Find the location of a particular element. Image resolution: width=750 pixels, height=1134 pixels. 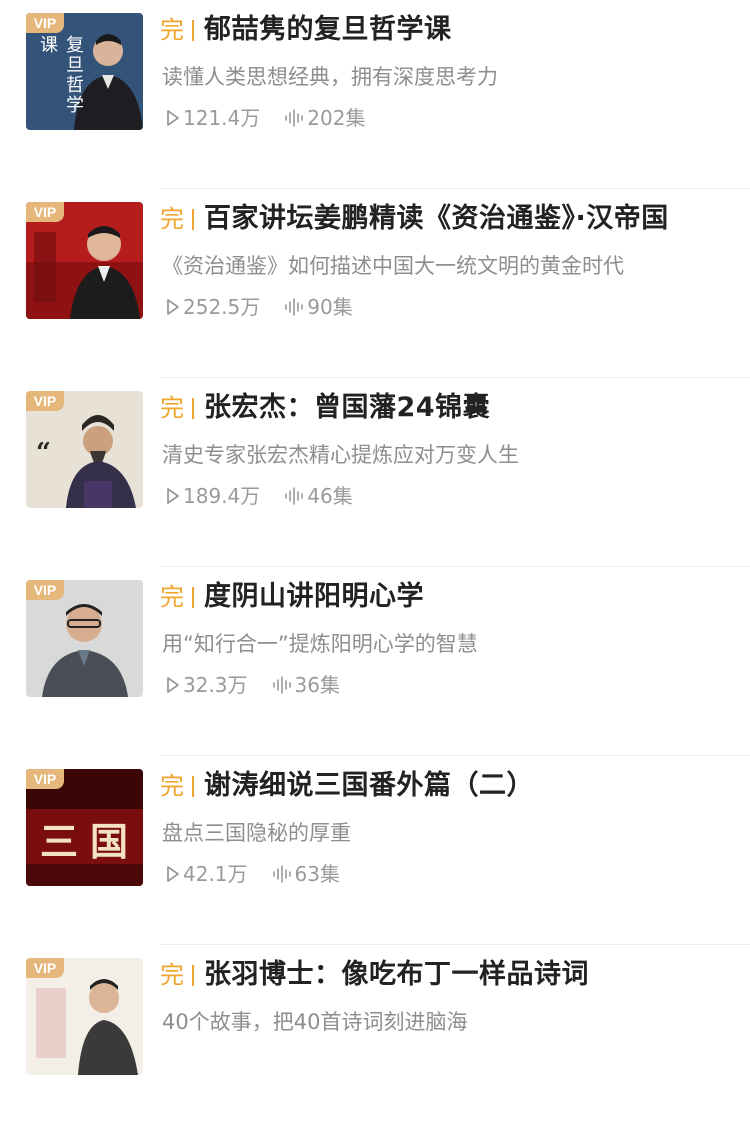

album-stats: 189.4万 46集 is located at coordinates (271, 496).